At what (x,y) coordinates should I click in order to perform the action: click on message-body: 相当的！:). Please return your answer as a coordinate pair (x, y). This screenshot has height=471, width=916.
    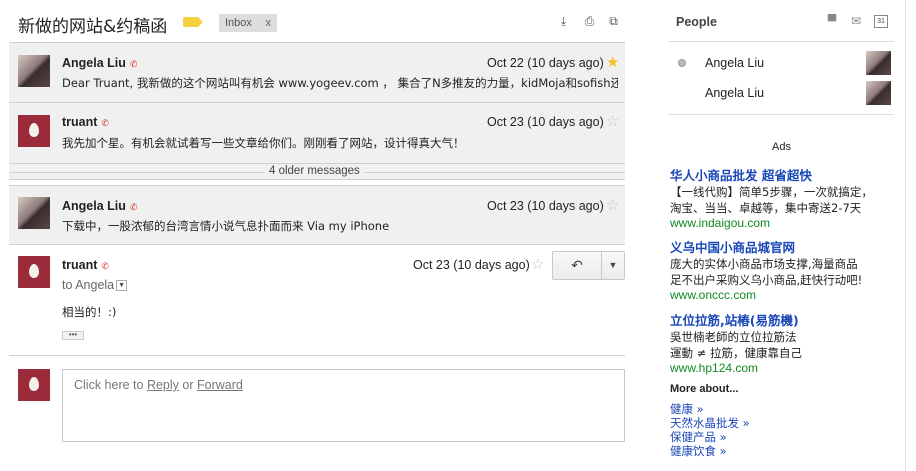
    Looking at the image, I should click on (89, 312).